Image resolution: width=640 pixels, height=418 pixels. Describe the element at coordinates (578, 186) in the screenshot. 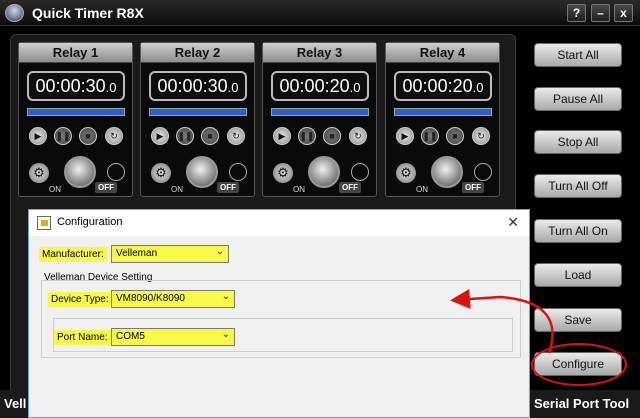

I see `turn-all-off-button: Turn All Off` at that location.